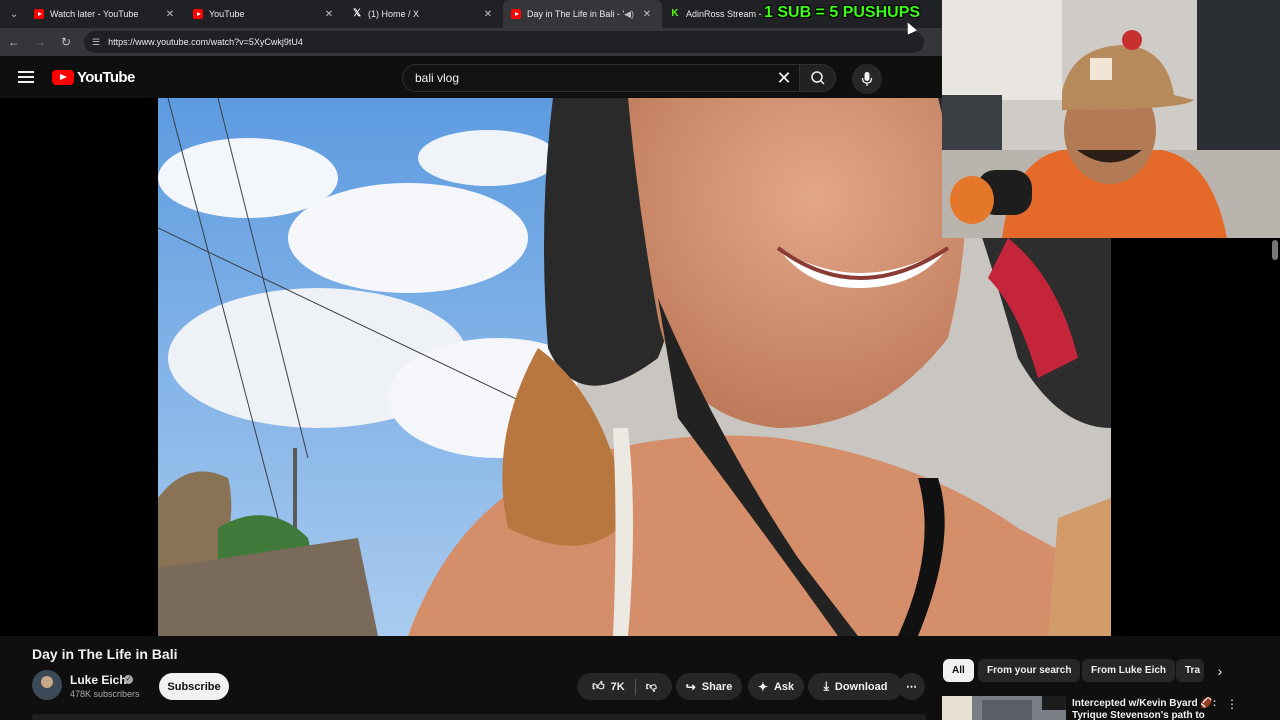 The height and width of the screenshot is (720, 1280). I want to click on menu-icon, so click(26, 77).